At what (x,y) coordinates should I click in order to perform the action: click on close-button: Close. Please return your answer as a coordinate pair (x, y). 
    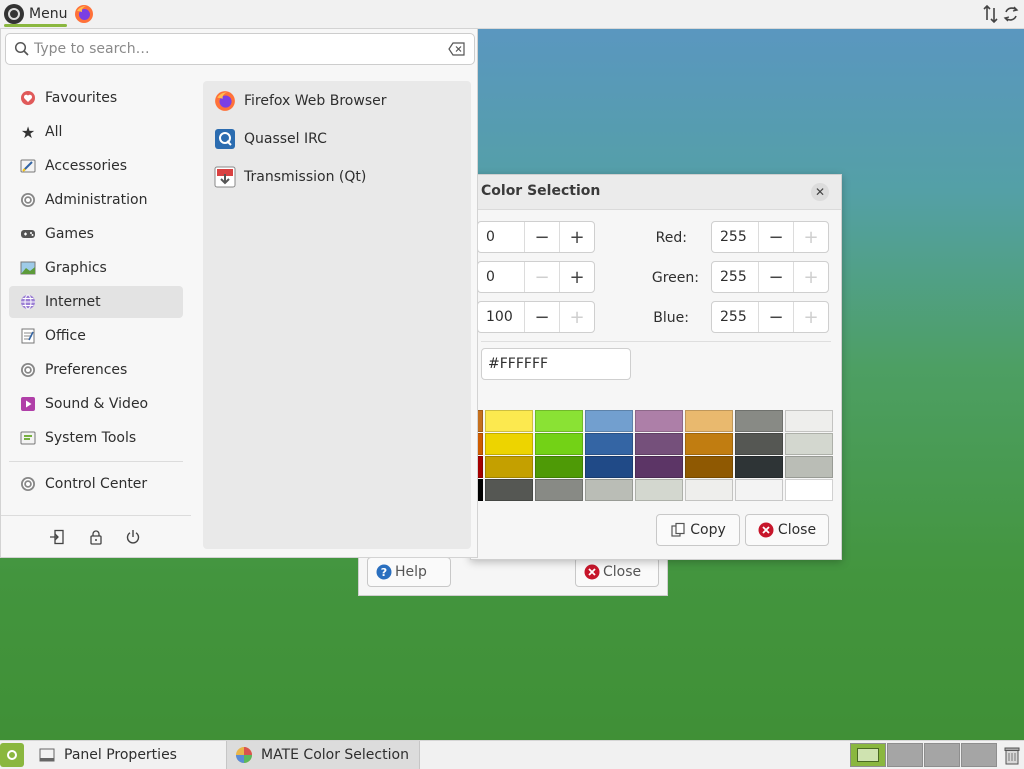
    Looking at the image, I should click on (787, 530).